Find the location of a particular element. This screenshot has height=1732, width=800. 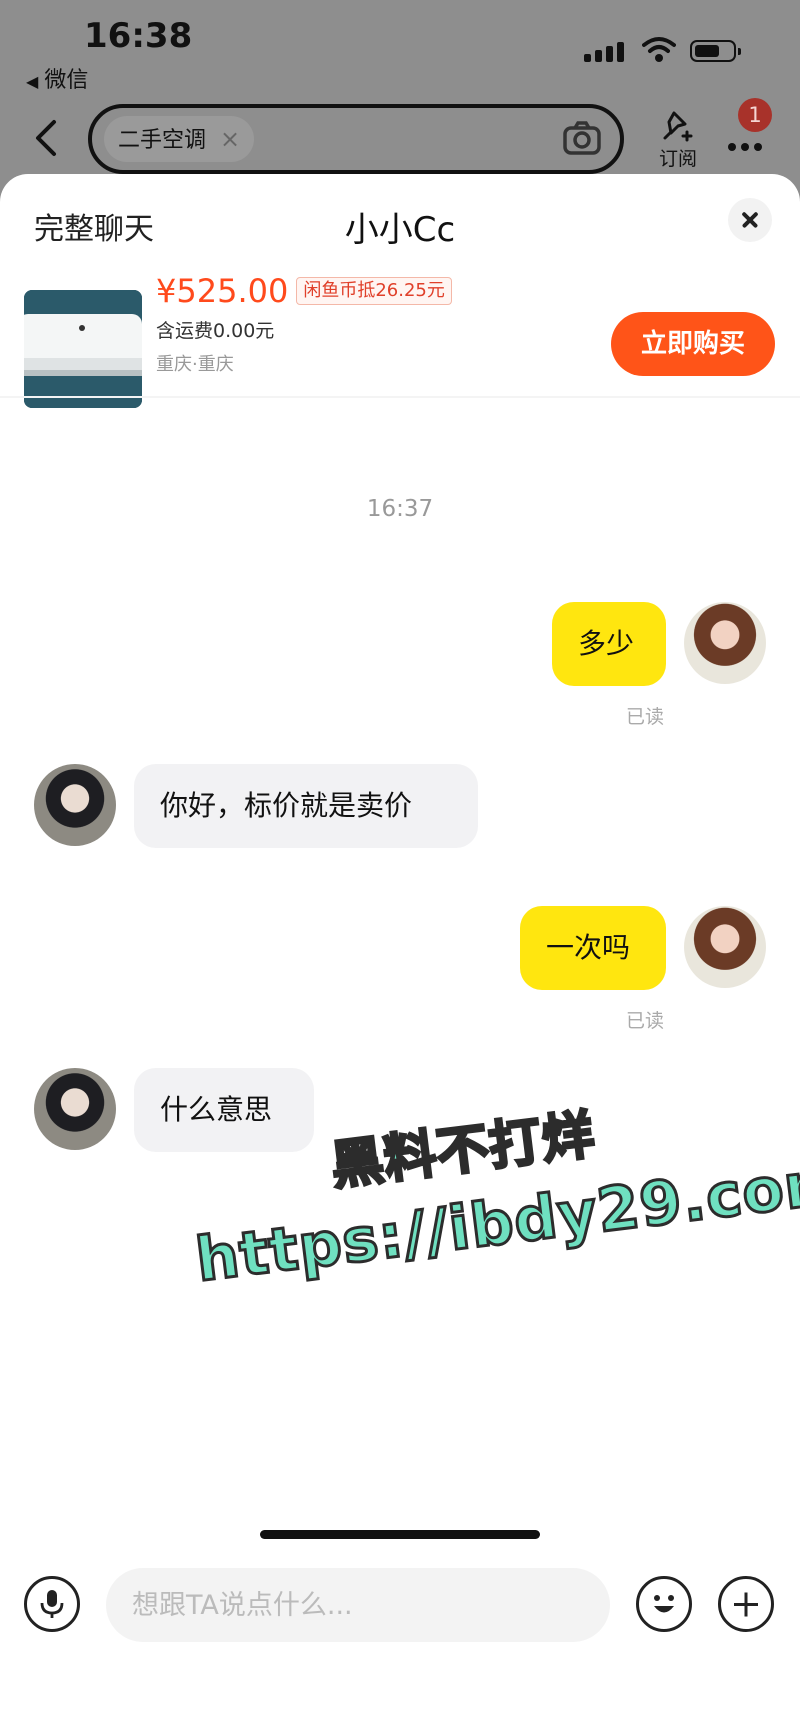

input-bar is located at coordinates (400, 1604).